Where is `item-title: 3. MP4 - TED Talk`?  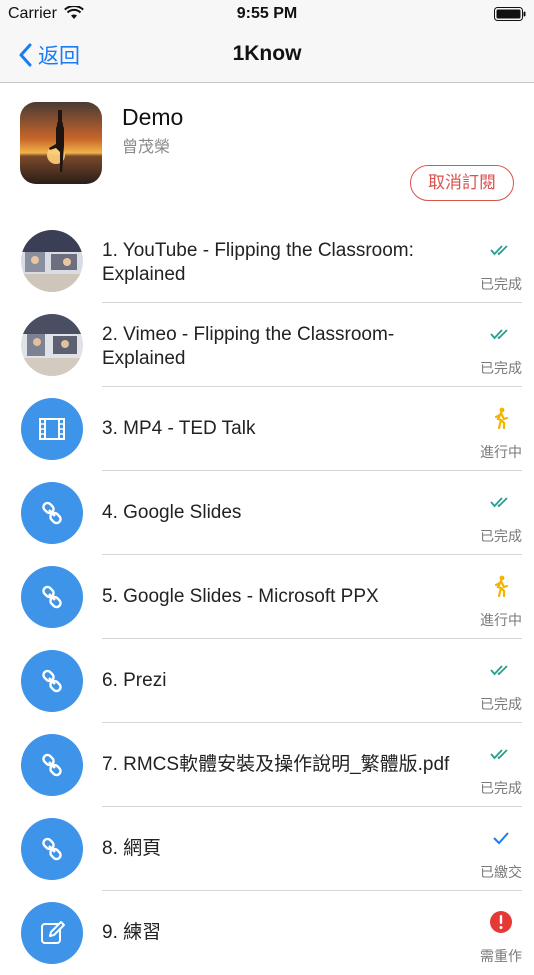
item-title: 3. MP4 - TED Talk is located at coordinates (179, 428).